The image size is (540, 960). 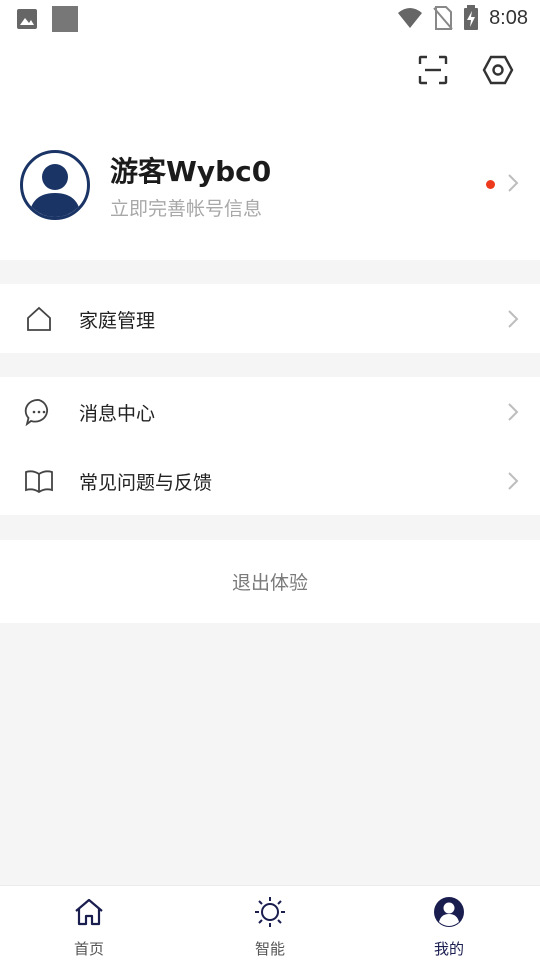 I want to click on tab-mine: 我的, so click(x=449, y=923).